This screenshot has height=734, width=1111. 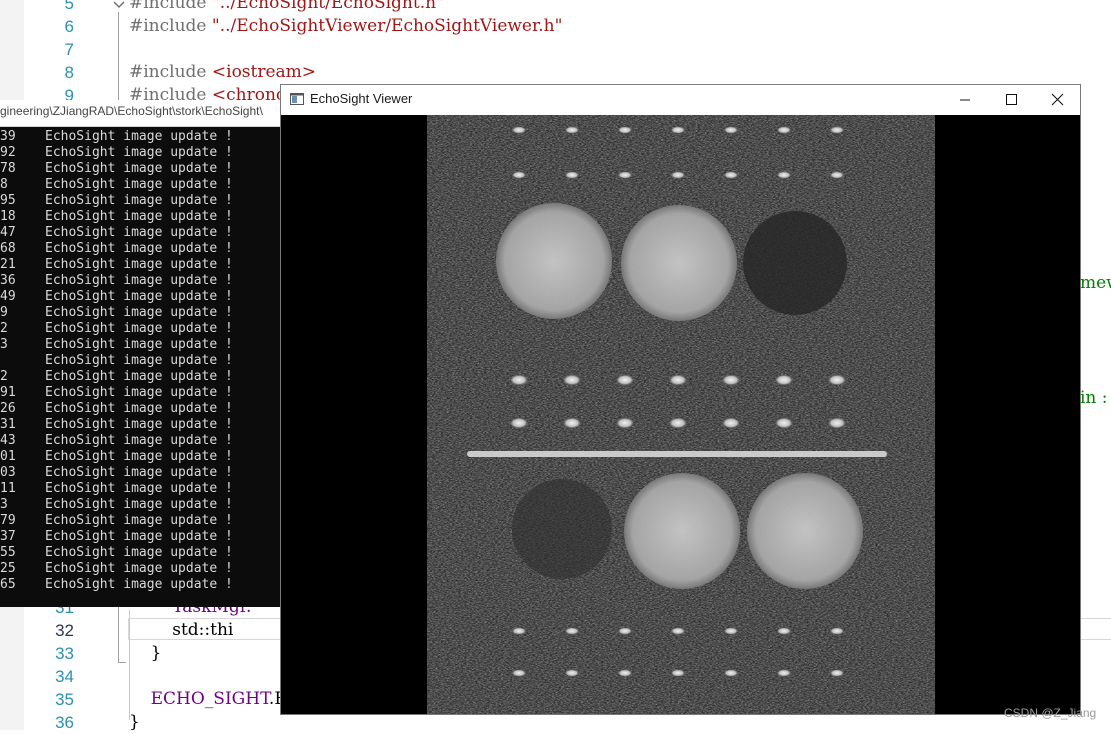 I want to click on code-text: ECHO_SIGHT.E, so click(x=208, y=699).